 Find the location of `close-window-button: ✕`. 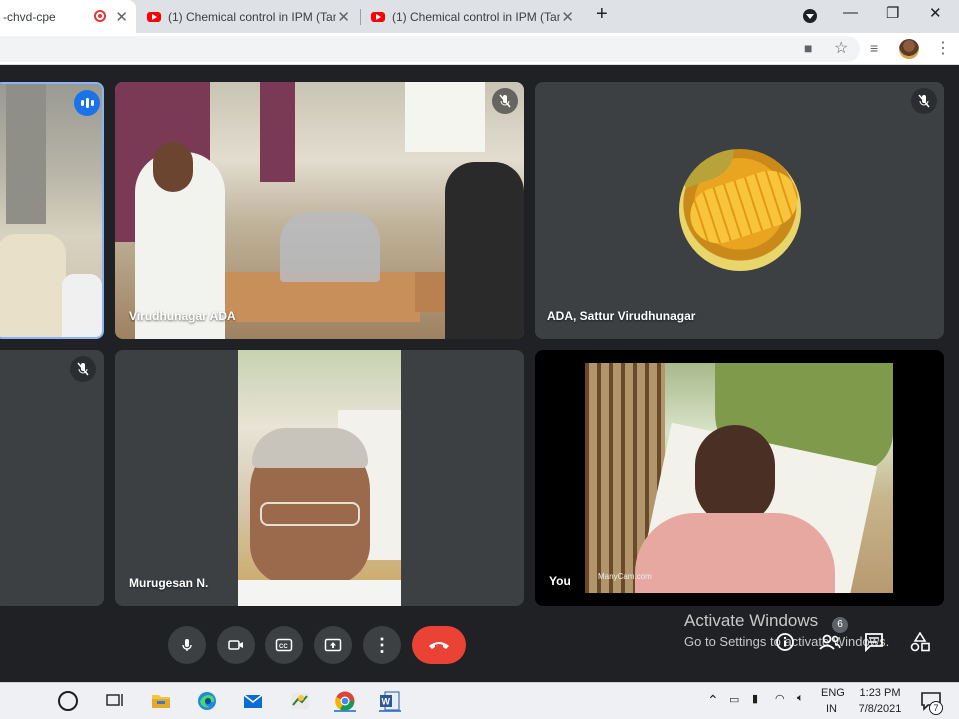

close-window-button: ✕ is located at coordinates (935, 13).